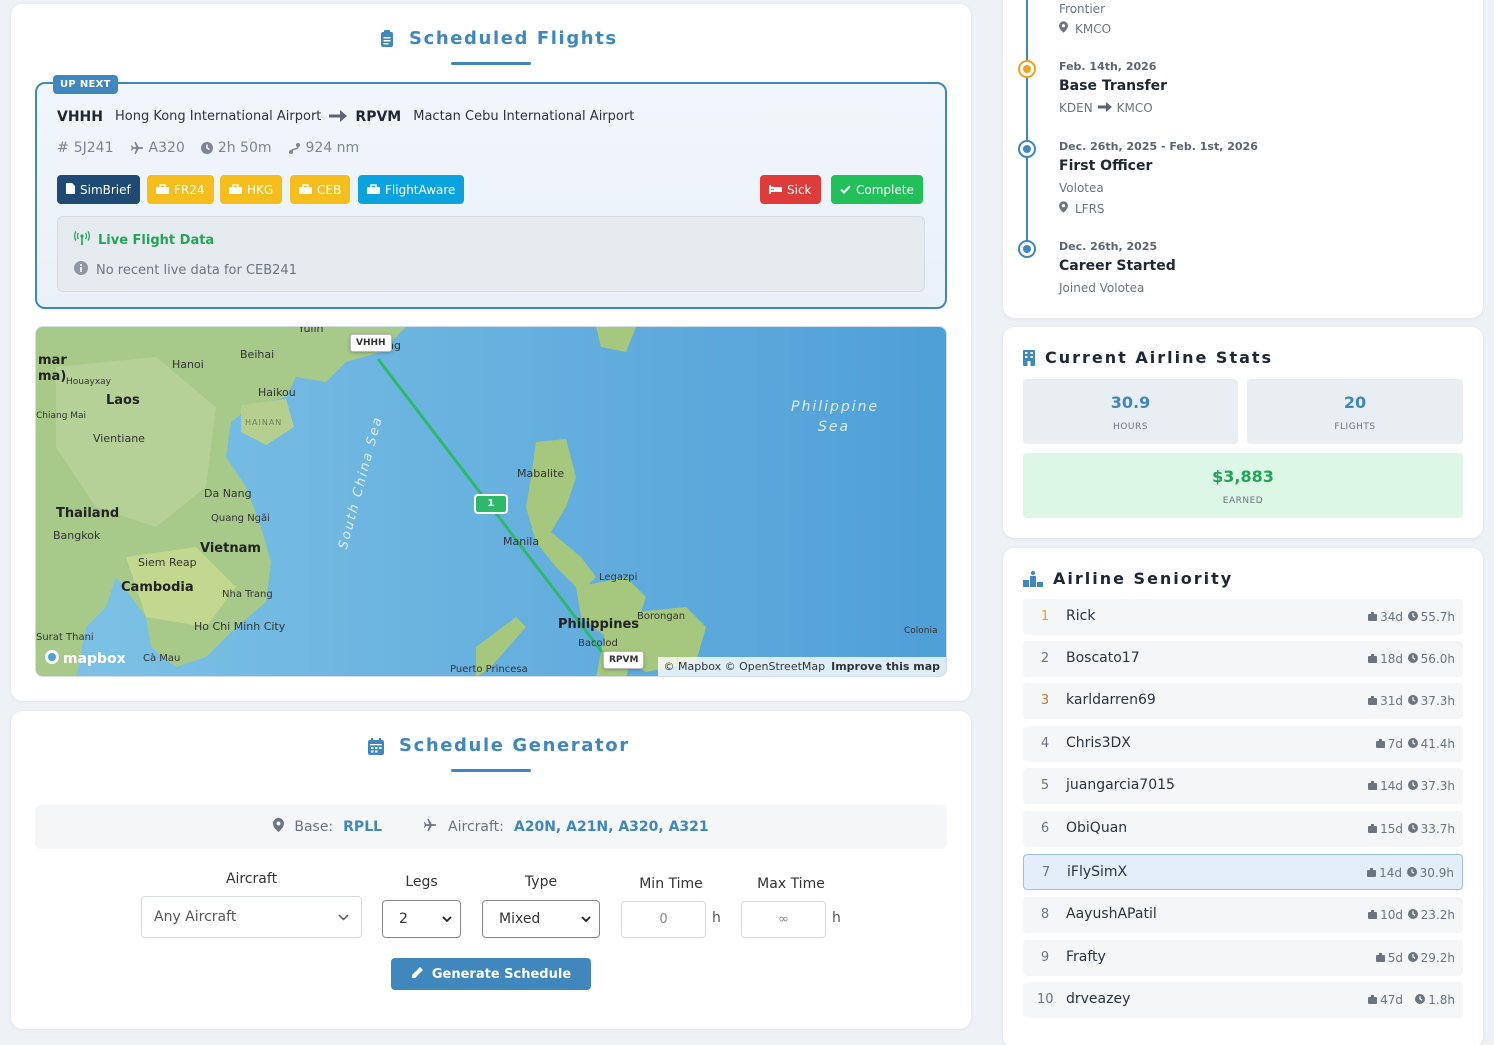  Describe the element at coordinates (52, 376) in the screenshot. I see `map-label: ma)` at that location.